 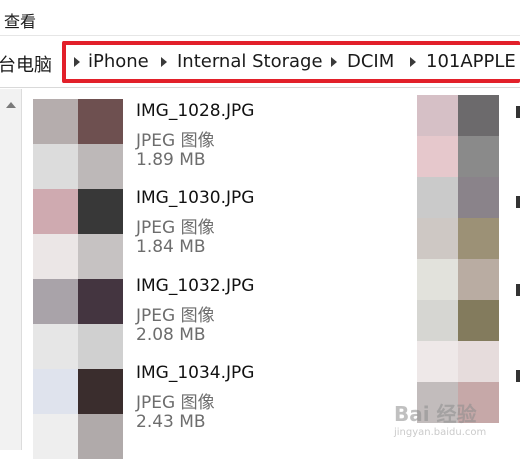 What do you see at coordinates (11, 105) in the screenshot?
I see `scroll-up-icon` at bounding box center [11, 105].